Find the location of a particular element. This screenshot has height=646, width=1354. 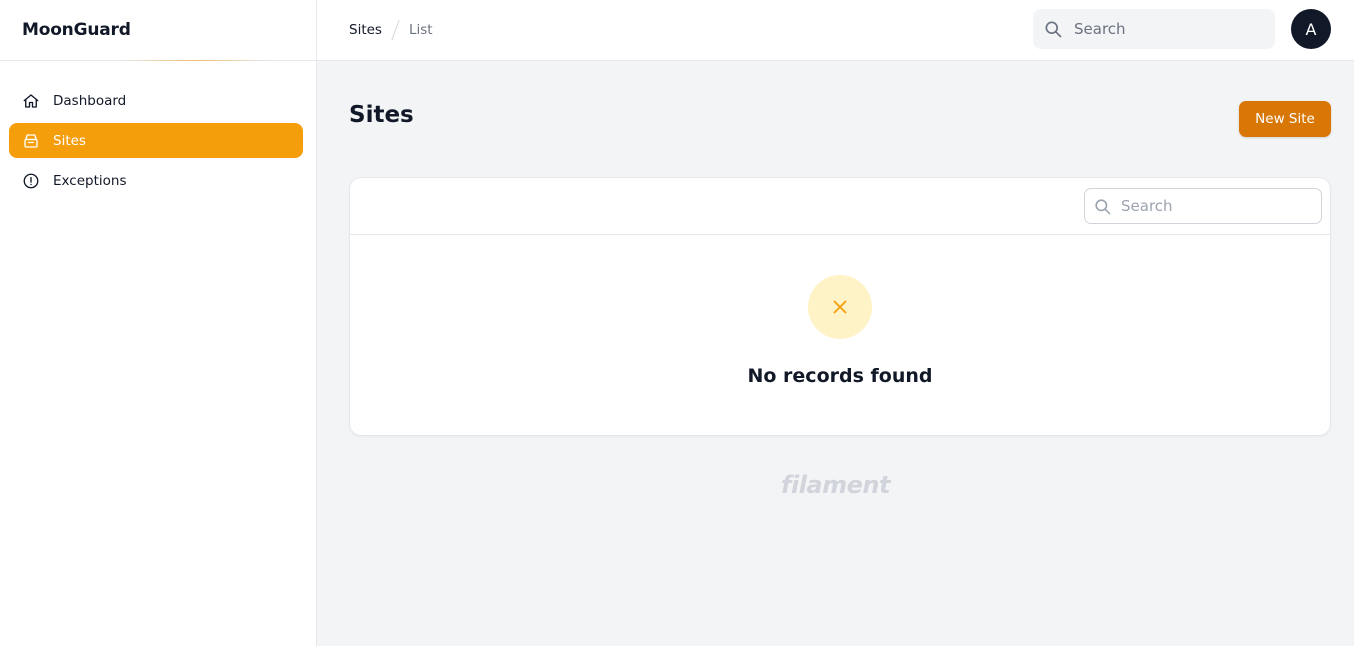

breadcrumb-list-link: List is located at coordinates (421, 30).